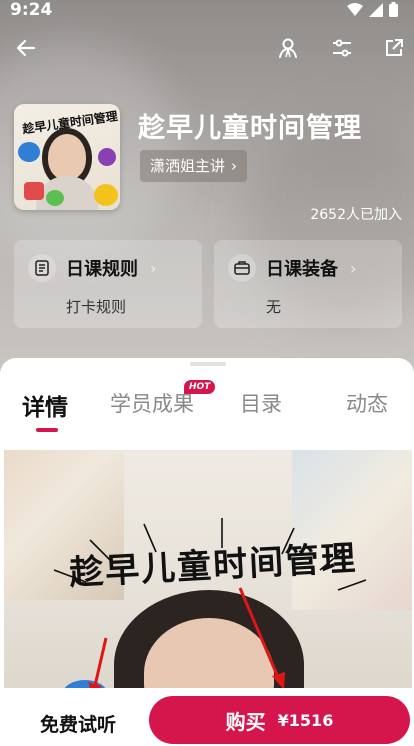  Describe the element at coordinates (42, 268) in the screenshot. I see `document-icon` at that location.